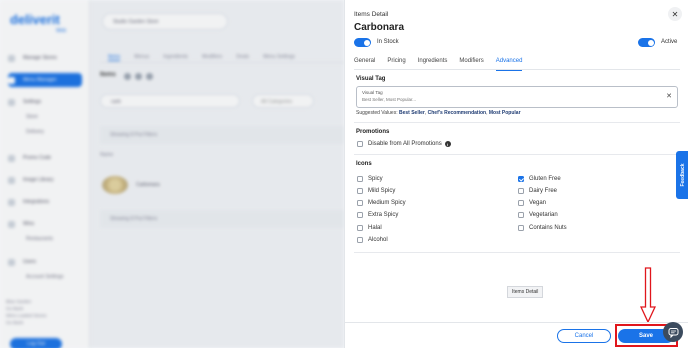 The image size is (688, 348). I want to click on icon-option-gluten-free: Gluten Free, so click(539, 179).